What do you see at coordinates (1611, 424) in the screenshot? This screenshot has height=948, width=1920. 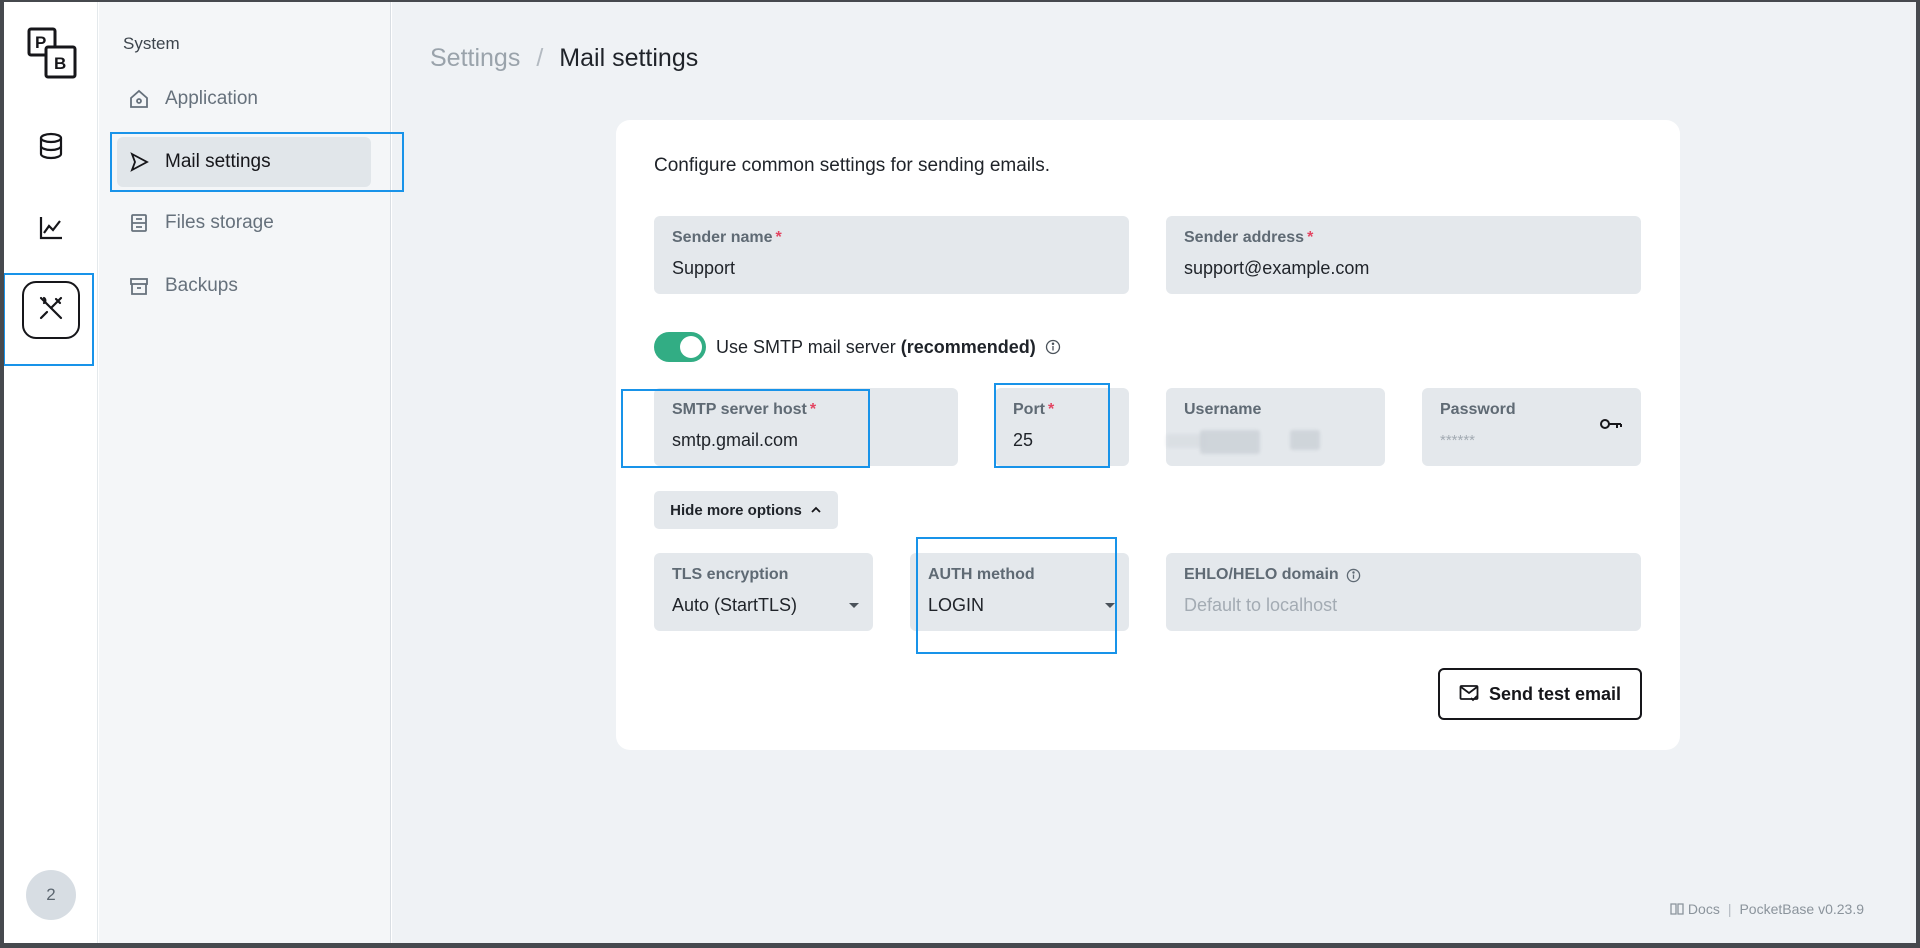 I see `key-icon` at bounding box center [1611, 424].